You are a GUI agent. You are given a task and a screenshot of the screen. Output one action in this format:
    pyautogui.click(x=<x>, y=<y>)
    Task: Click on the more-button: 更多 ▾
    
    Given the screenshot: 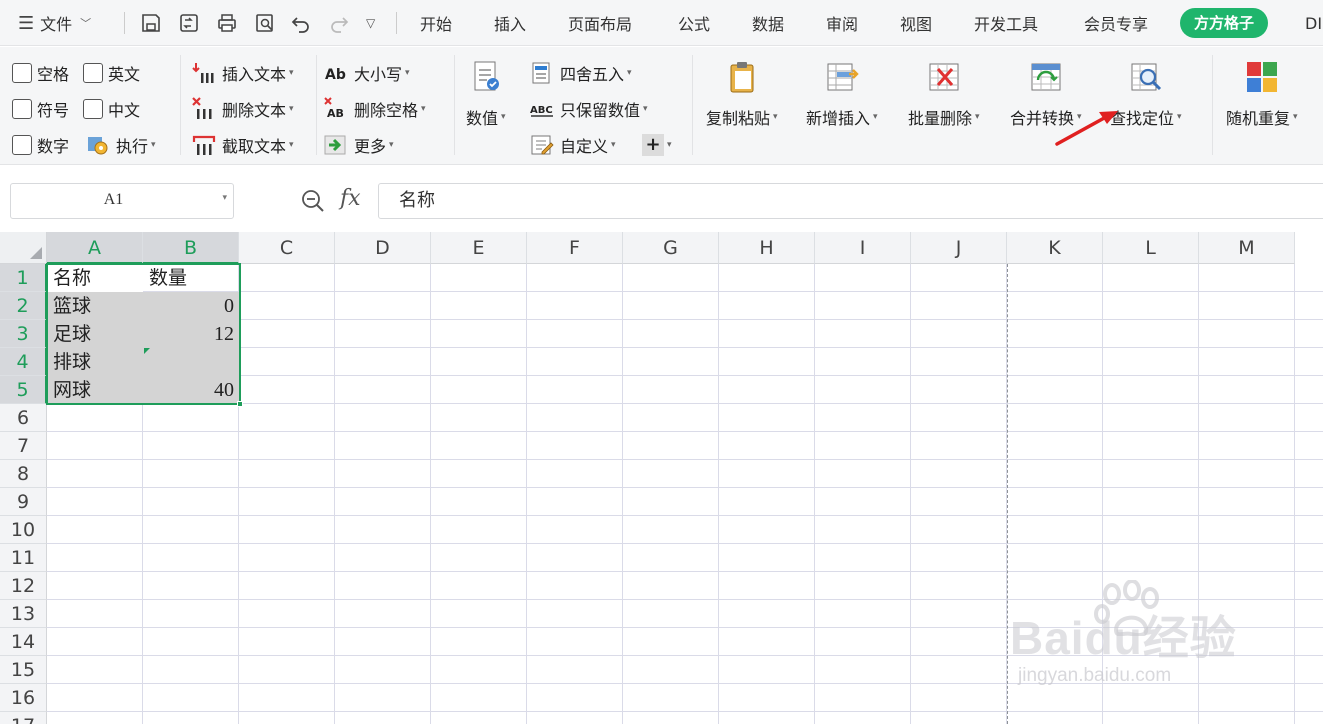 What is the action you would take?
    pyautogui.click(x=359, y=145)
    